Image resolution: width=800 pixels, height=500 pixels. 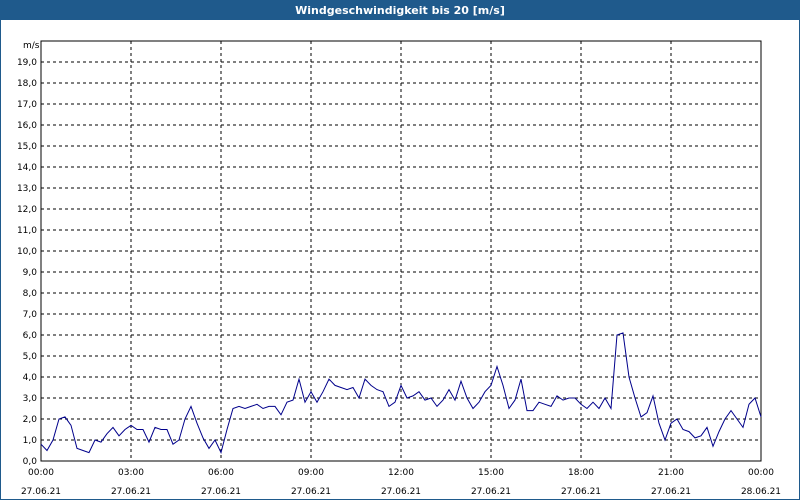 What do you see at coordinates (311, 473) in the screenshot?
I see `x-tick-time: 09:00` at bounding box center [311, 473].